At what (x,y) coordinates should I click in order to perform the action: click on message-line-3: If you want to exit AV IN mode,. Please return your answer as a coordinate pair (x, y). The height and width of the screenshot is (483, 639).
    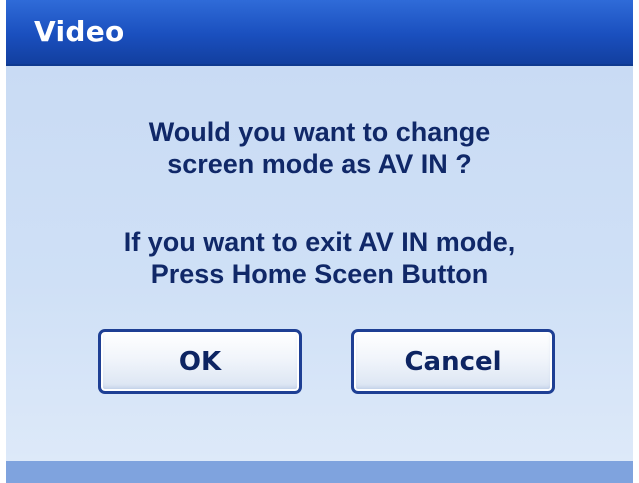
    Looking at the image, I should click on (319, 242).